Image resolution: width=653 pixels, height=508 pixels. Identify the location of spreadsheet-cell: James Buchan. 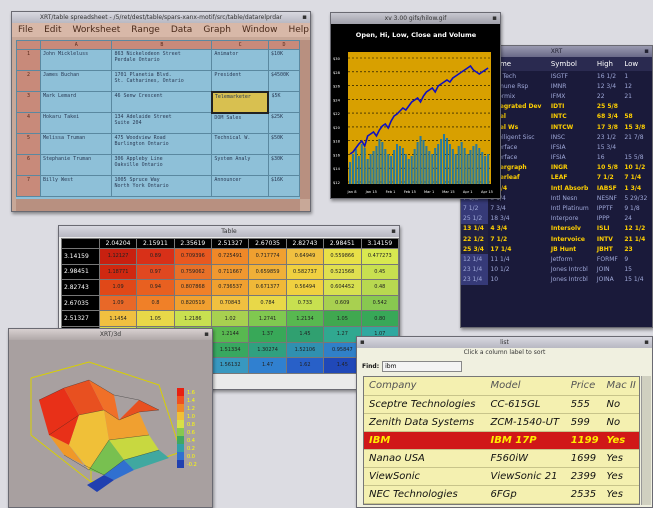
(76, 81).